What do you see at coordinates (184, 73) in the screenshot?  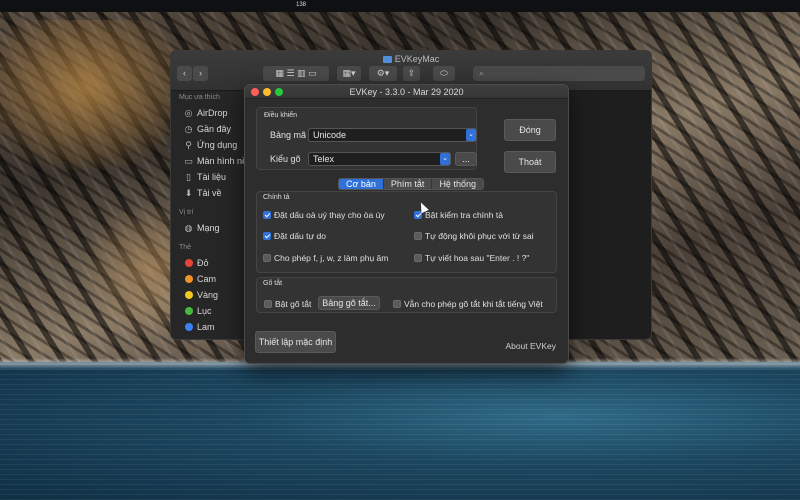 I see `back-button: ‹` at bounding box center [184, 73].